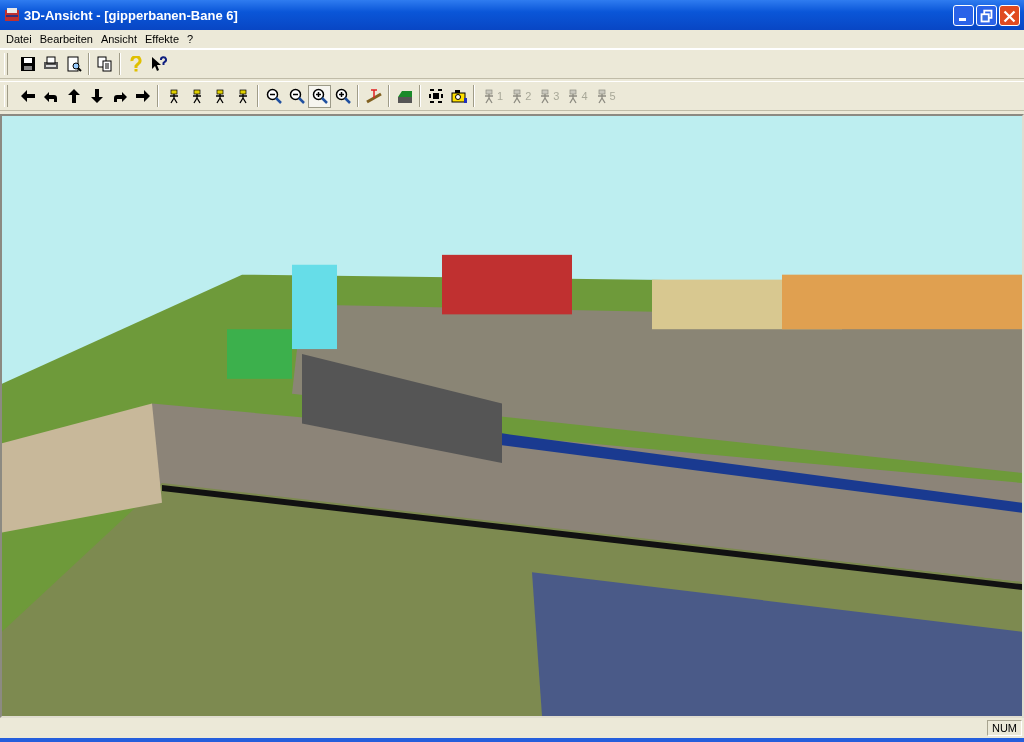 The height and width of the screenshot is (742, 1024). I want to click on camera-icon, so click(458, 96).